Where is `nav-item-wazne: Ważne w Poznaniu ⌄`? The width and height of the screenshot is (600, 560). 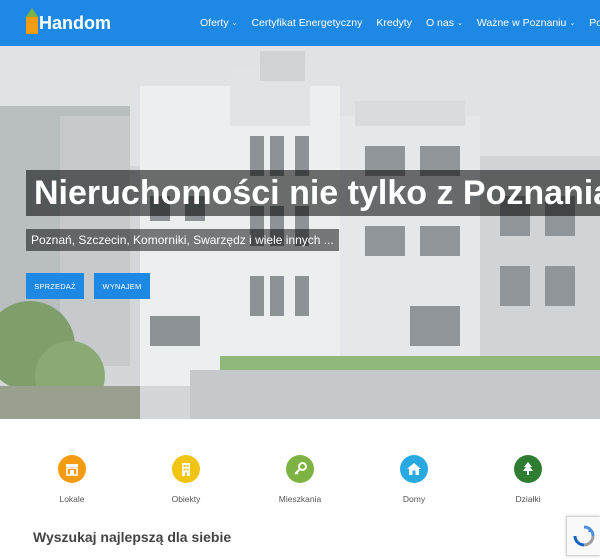
nav-item-wazne: Ważne w Poznaniu ⌄ is located at coordinates (526, 23).